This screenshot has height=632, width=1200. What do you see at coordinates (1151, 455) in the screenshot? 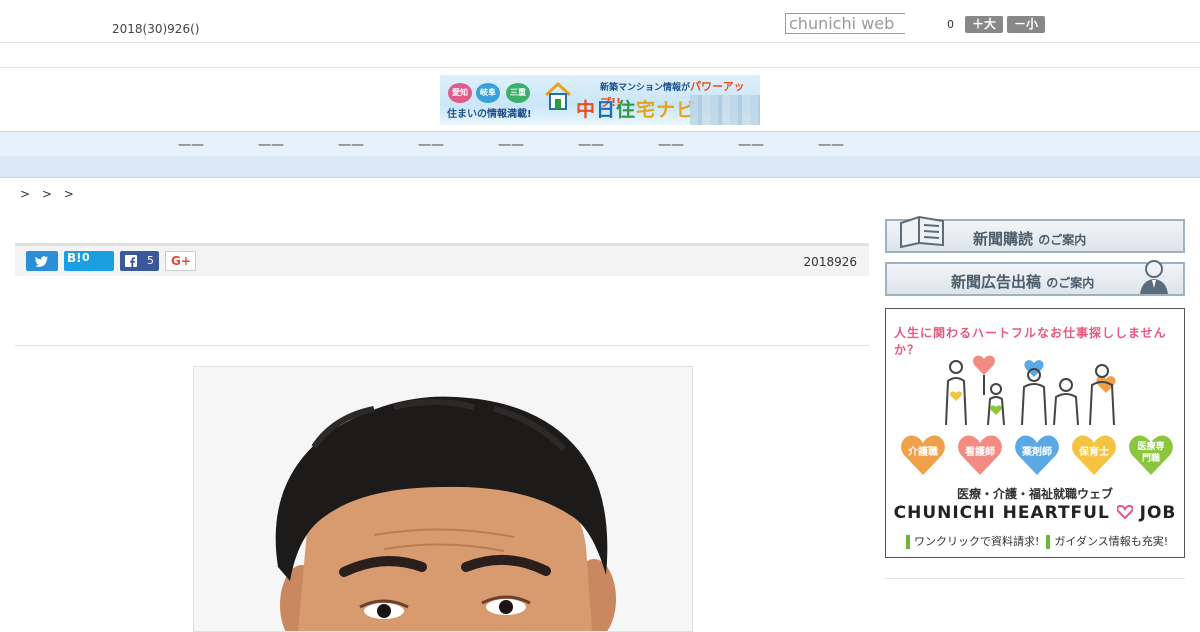
I see `heart-badge-iryou: 医療専門職` at bounding box center [1151, 455].